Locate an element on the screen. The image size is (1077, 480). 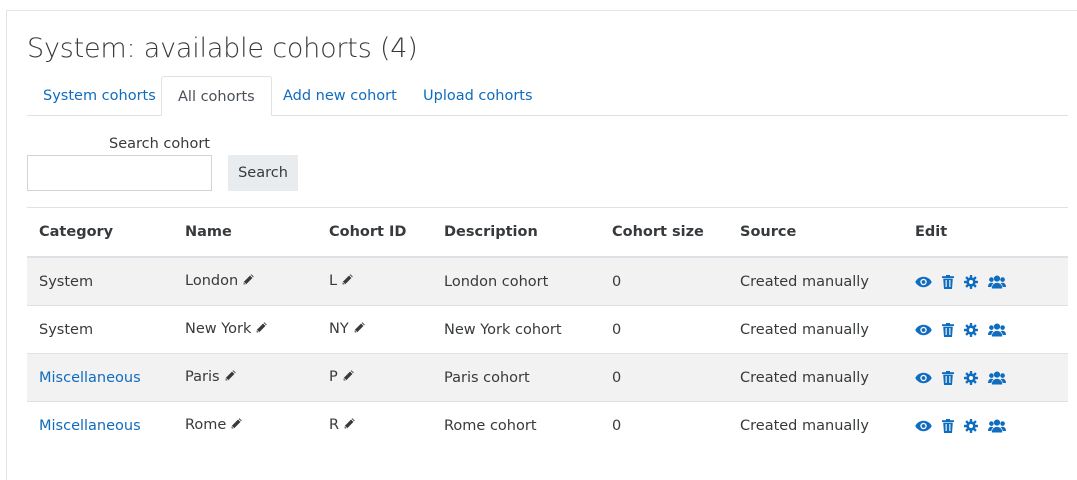
cohort-id-text: R is located at coordinates (334, 425).